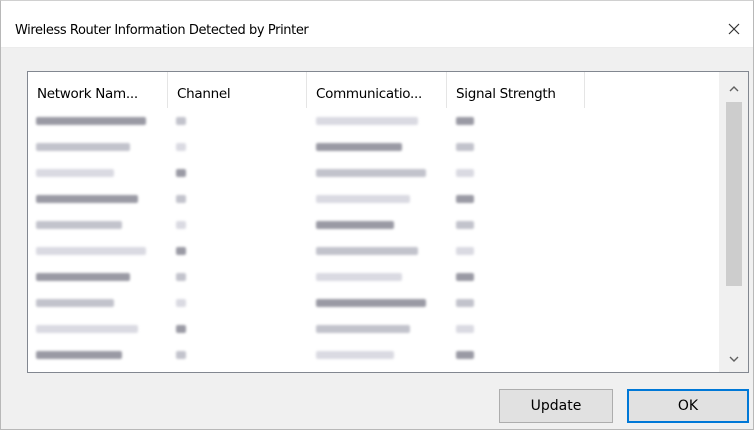  I want to click on scroll-thumb, so click(734, 194).